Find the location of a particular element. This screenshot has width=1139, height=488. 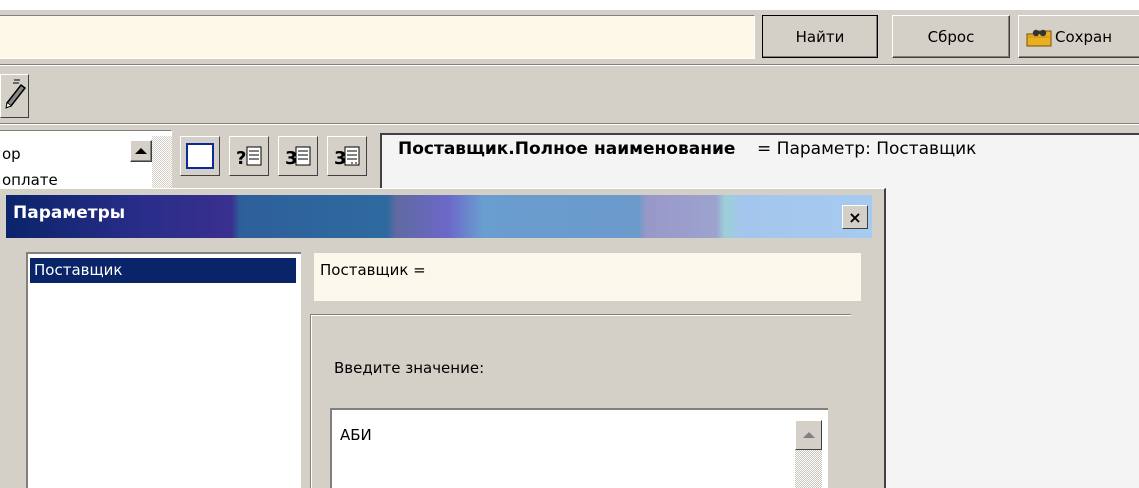

value-scrollbar-track is located at coordinates (808, 469).